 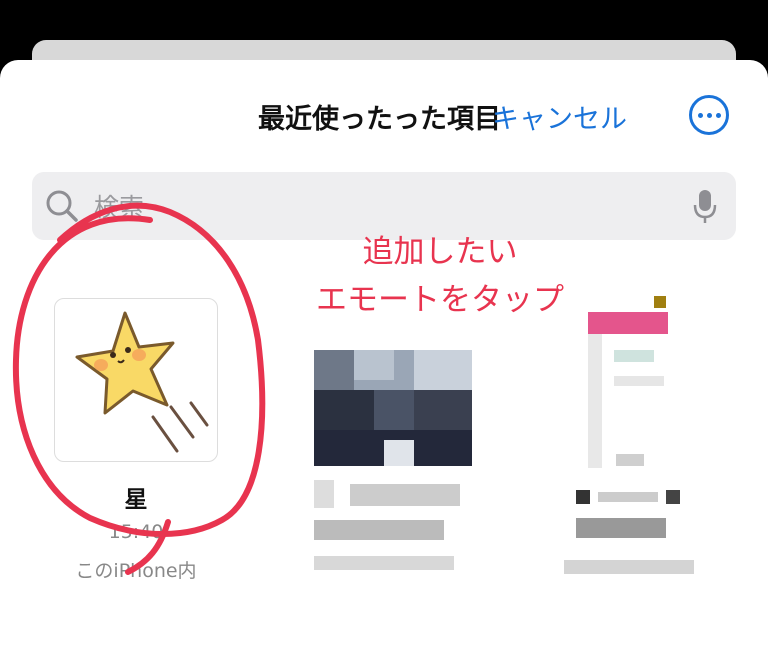 I want to click on more-options-button, so click(x=709, y=115).